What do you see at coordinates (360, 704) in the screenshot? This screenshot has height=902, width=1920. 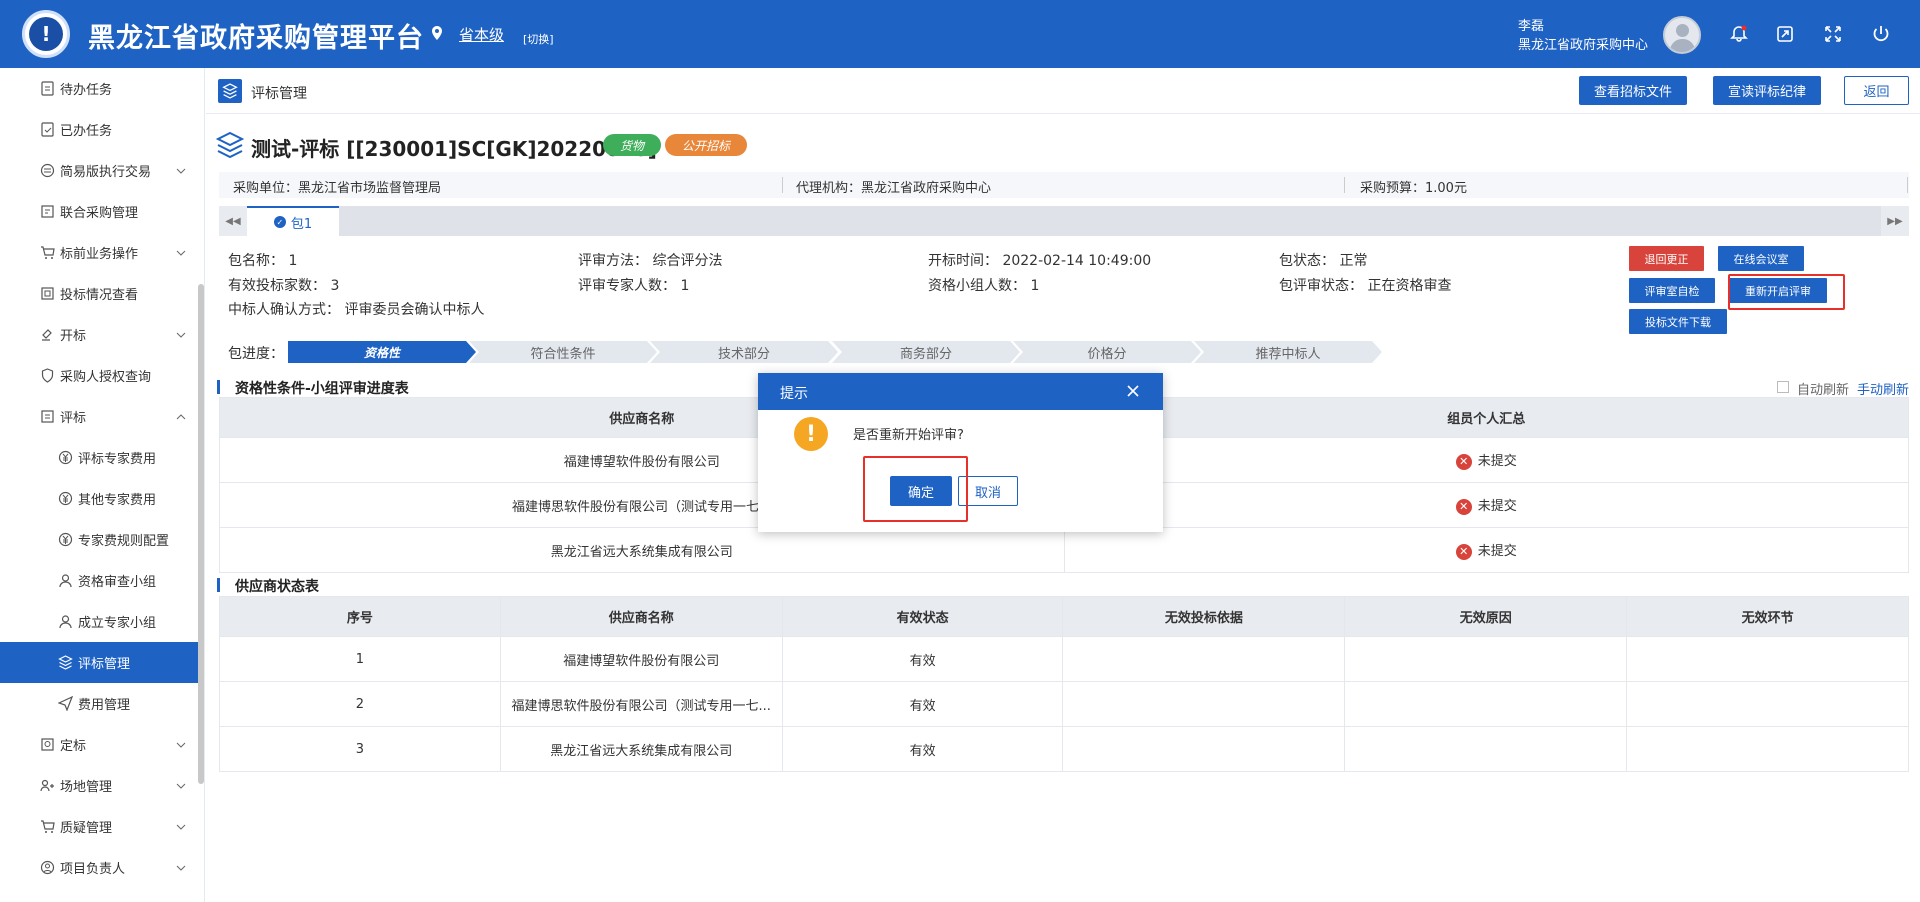 I see `row-number: 2` at bounding box center [360, 704].